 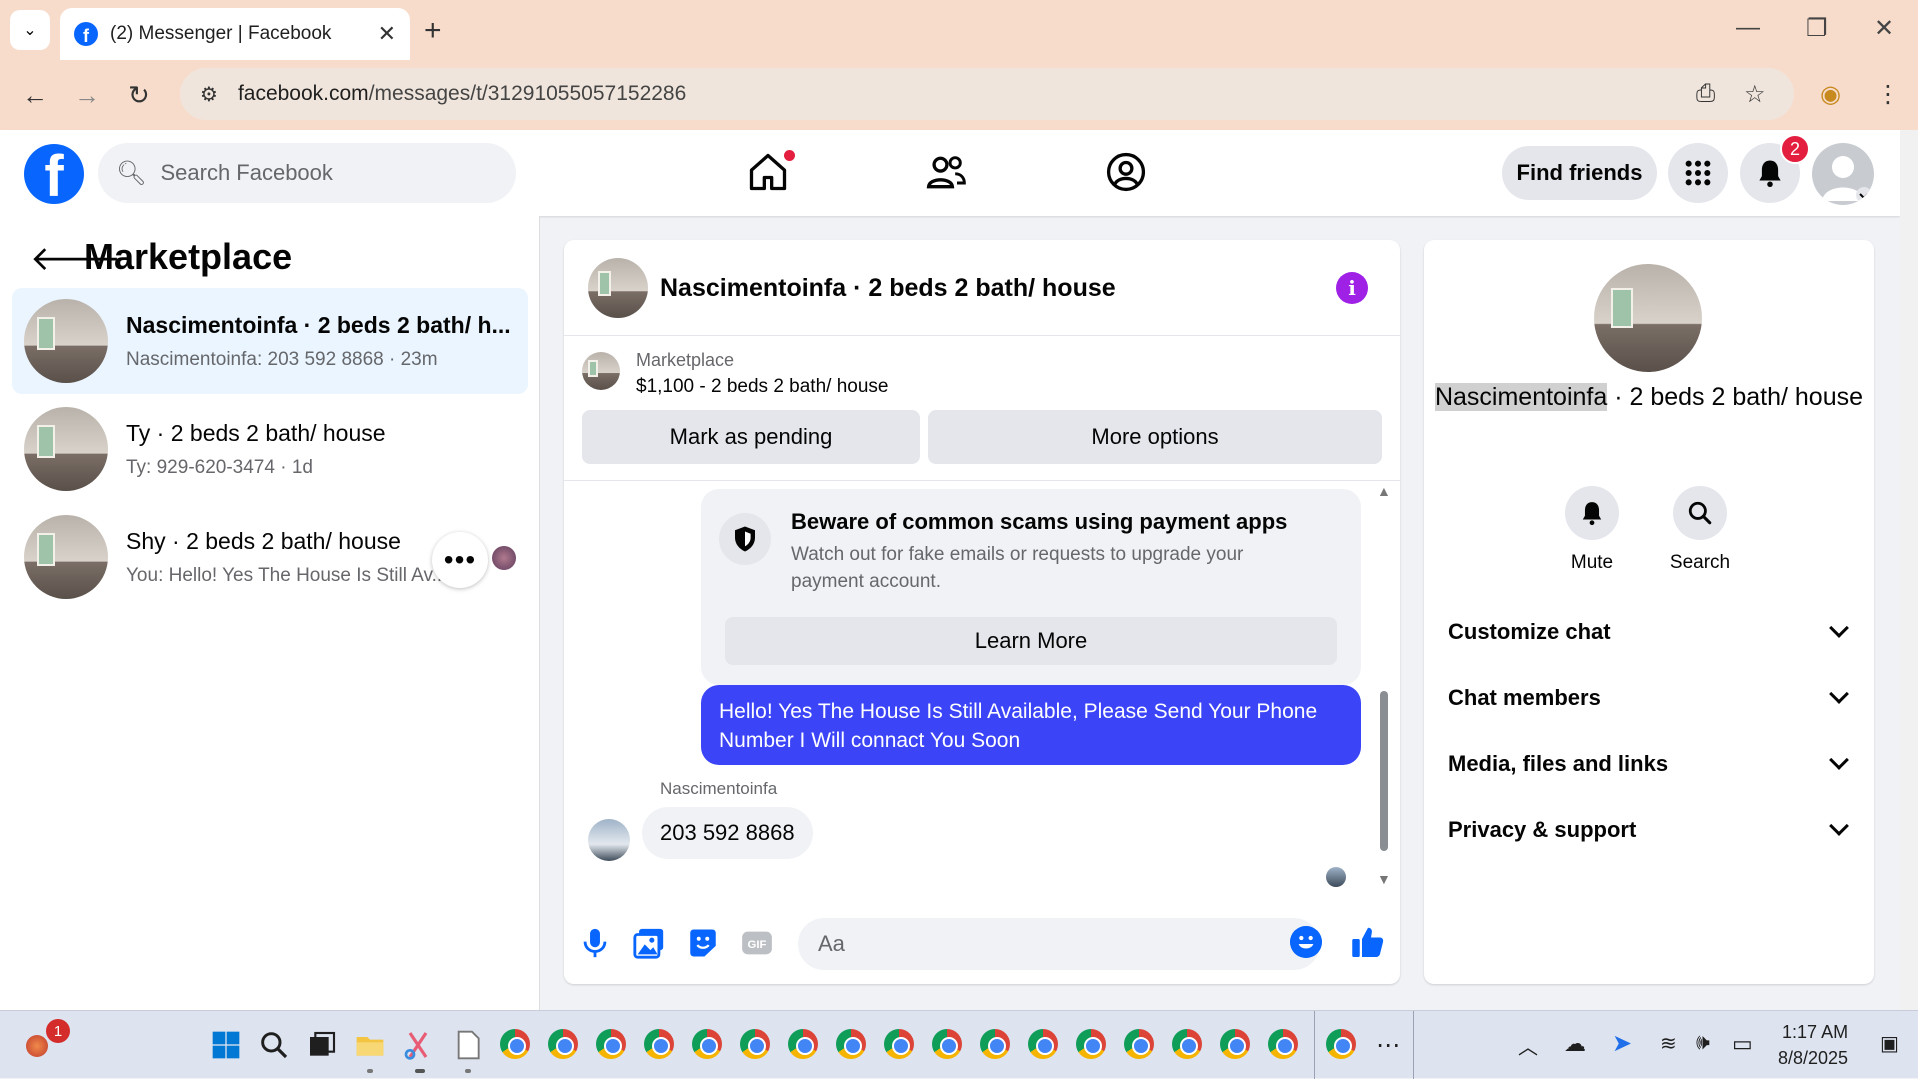 What do you see at coordinates (1888, 94) in the screenshot?
I see `browser-menu-icon: ⋮` at bounding box center [1888, 94].